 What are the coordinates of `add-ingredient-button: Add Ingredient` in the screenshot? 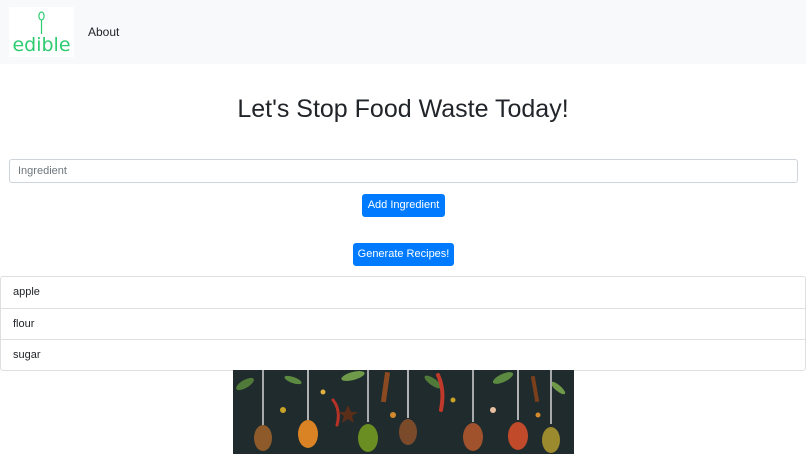 It's located at (403, 205).